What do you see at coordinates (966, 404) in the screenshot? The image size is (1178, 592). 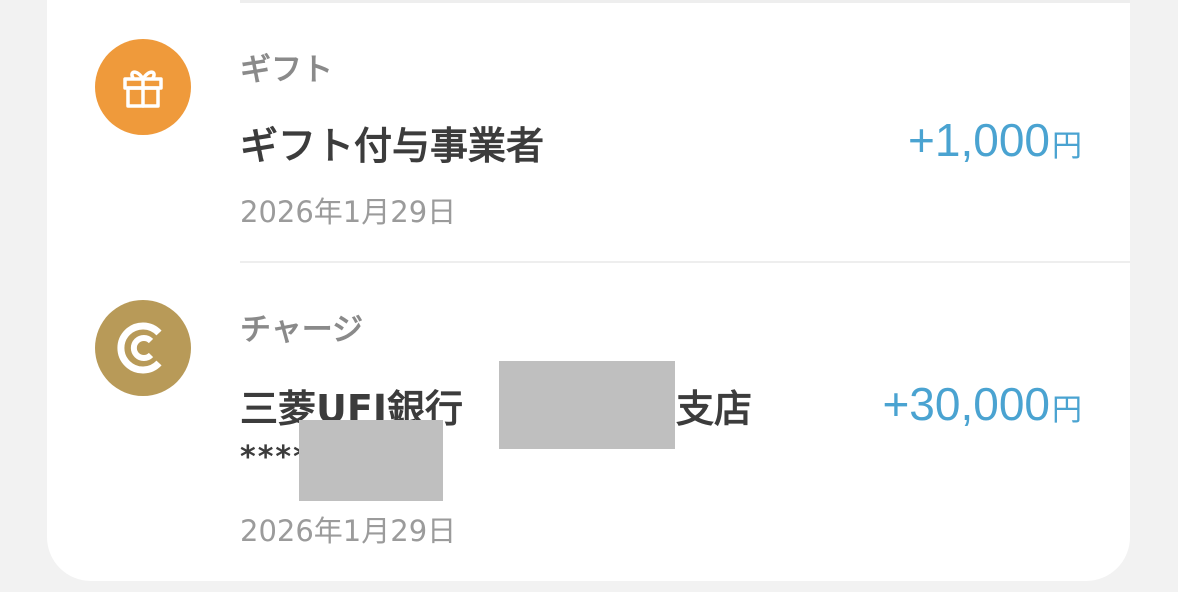 I see `amount-value: +30,000` at bounding box center [966, 404].